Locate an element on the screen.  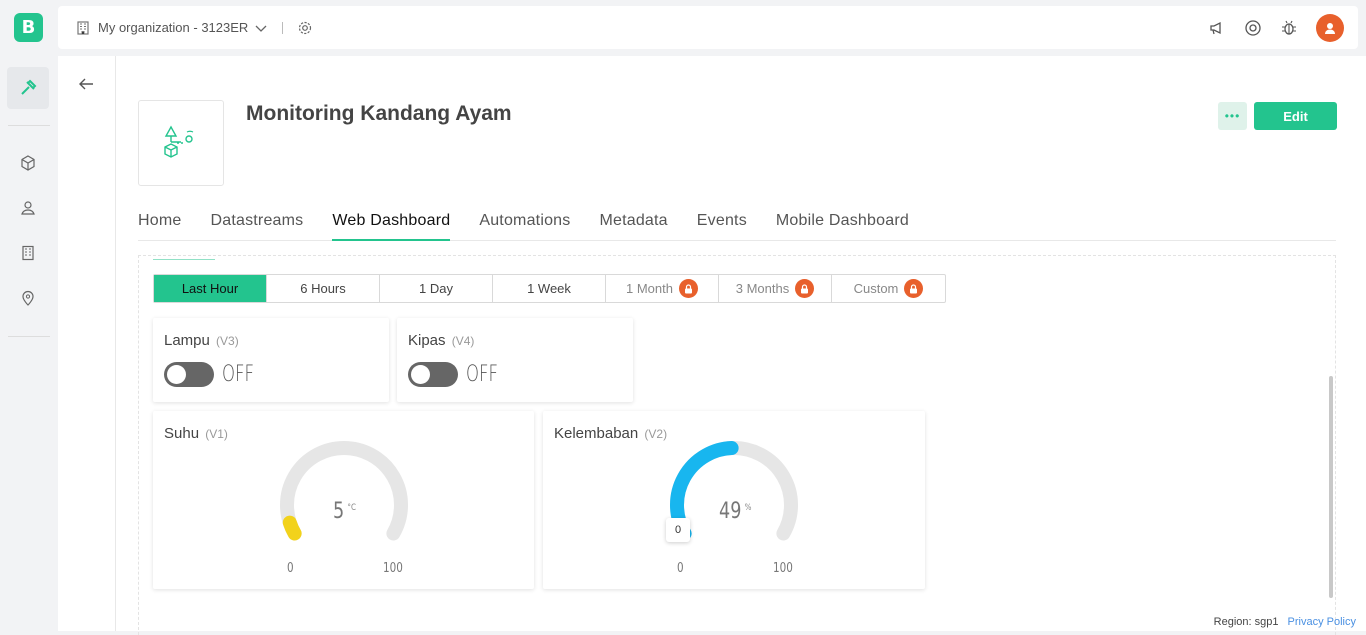
lampu-state: OFF is located at coordinates (238, 374).